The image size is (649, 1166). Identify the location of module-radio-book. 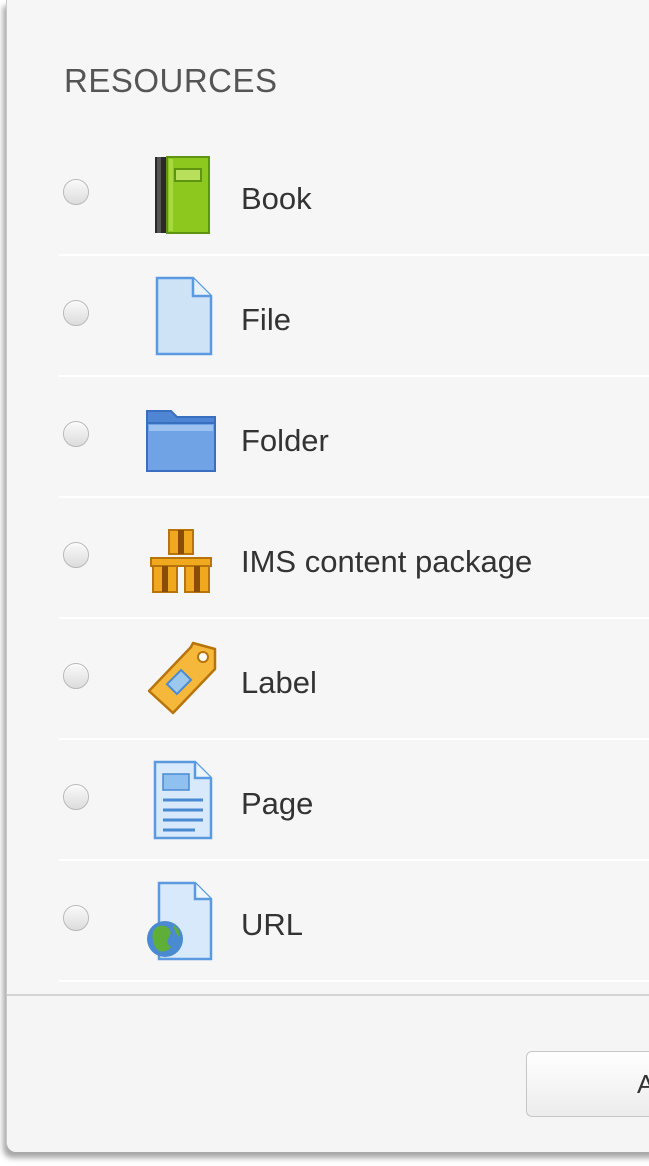
(76, 192).